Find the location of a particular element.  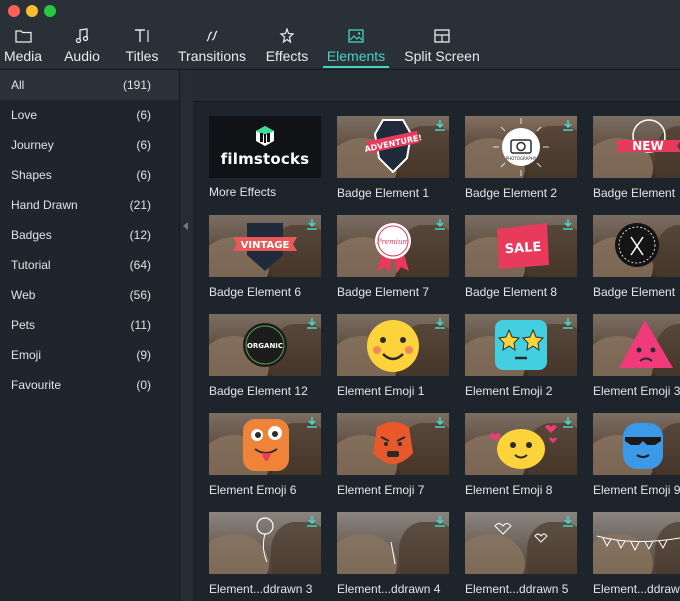

item-label: Element Emoji 3 is located at coordinates (636, 391).